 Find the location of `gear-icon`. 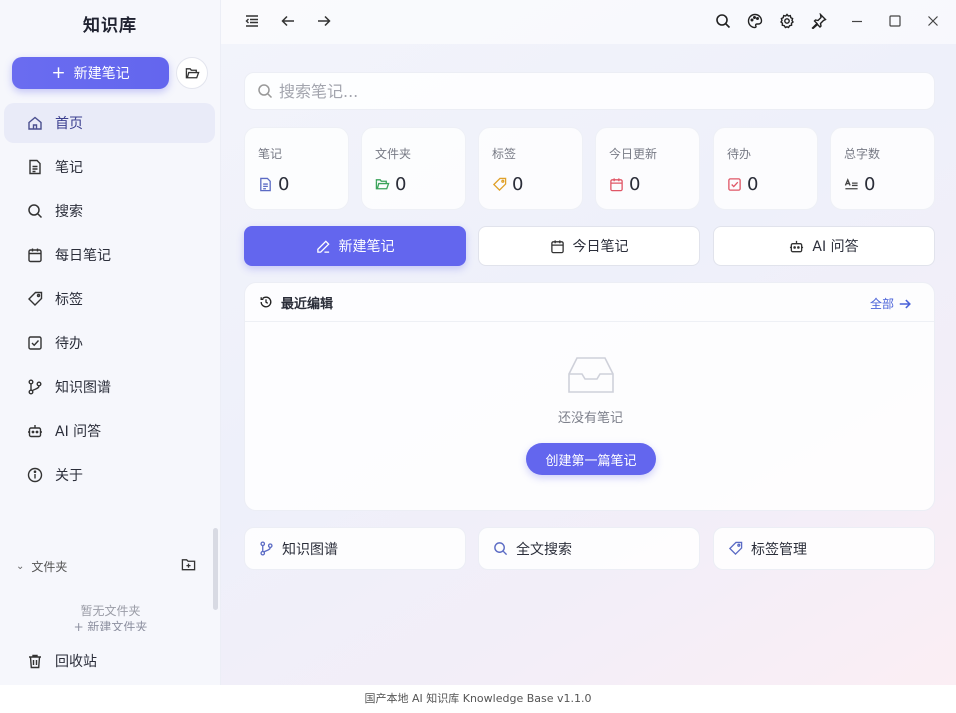

gear-icon is located at coordinates (787, 21).